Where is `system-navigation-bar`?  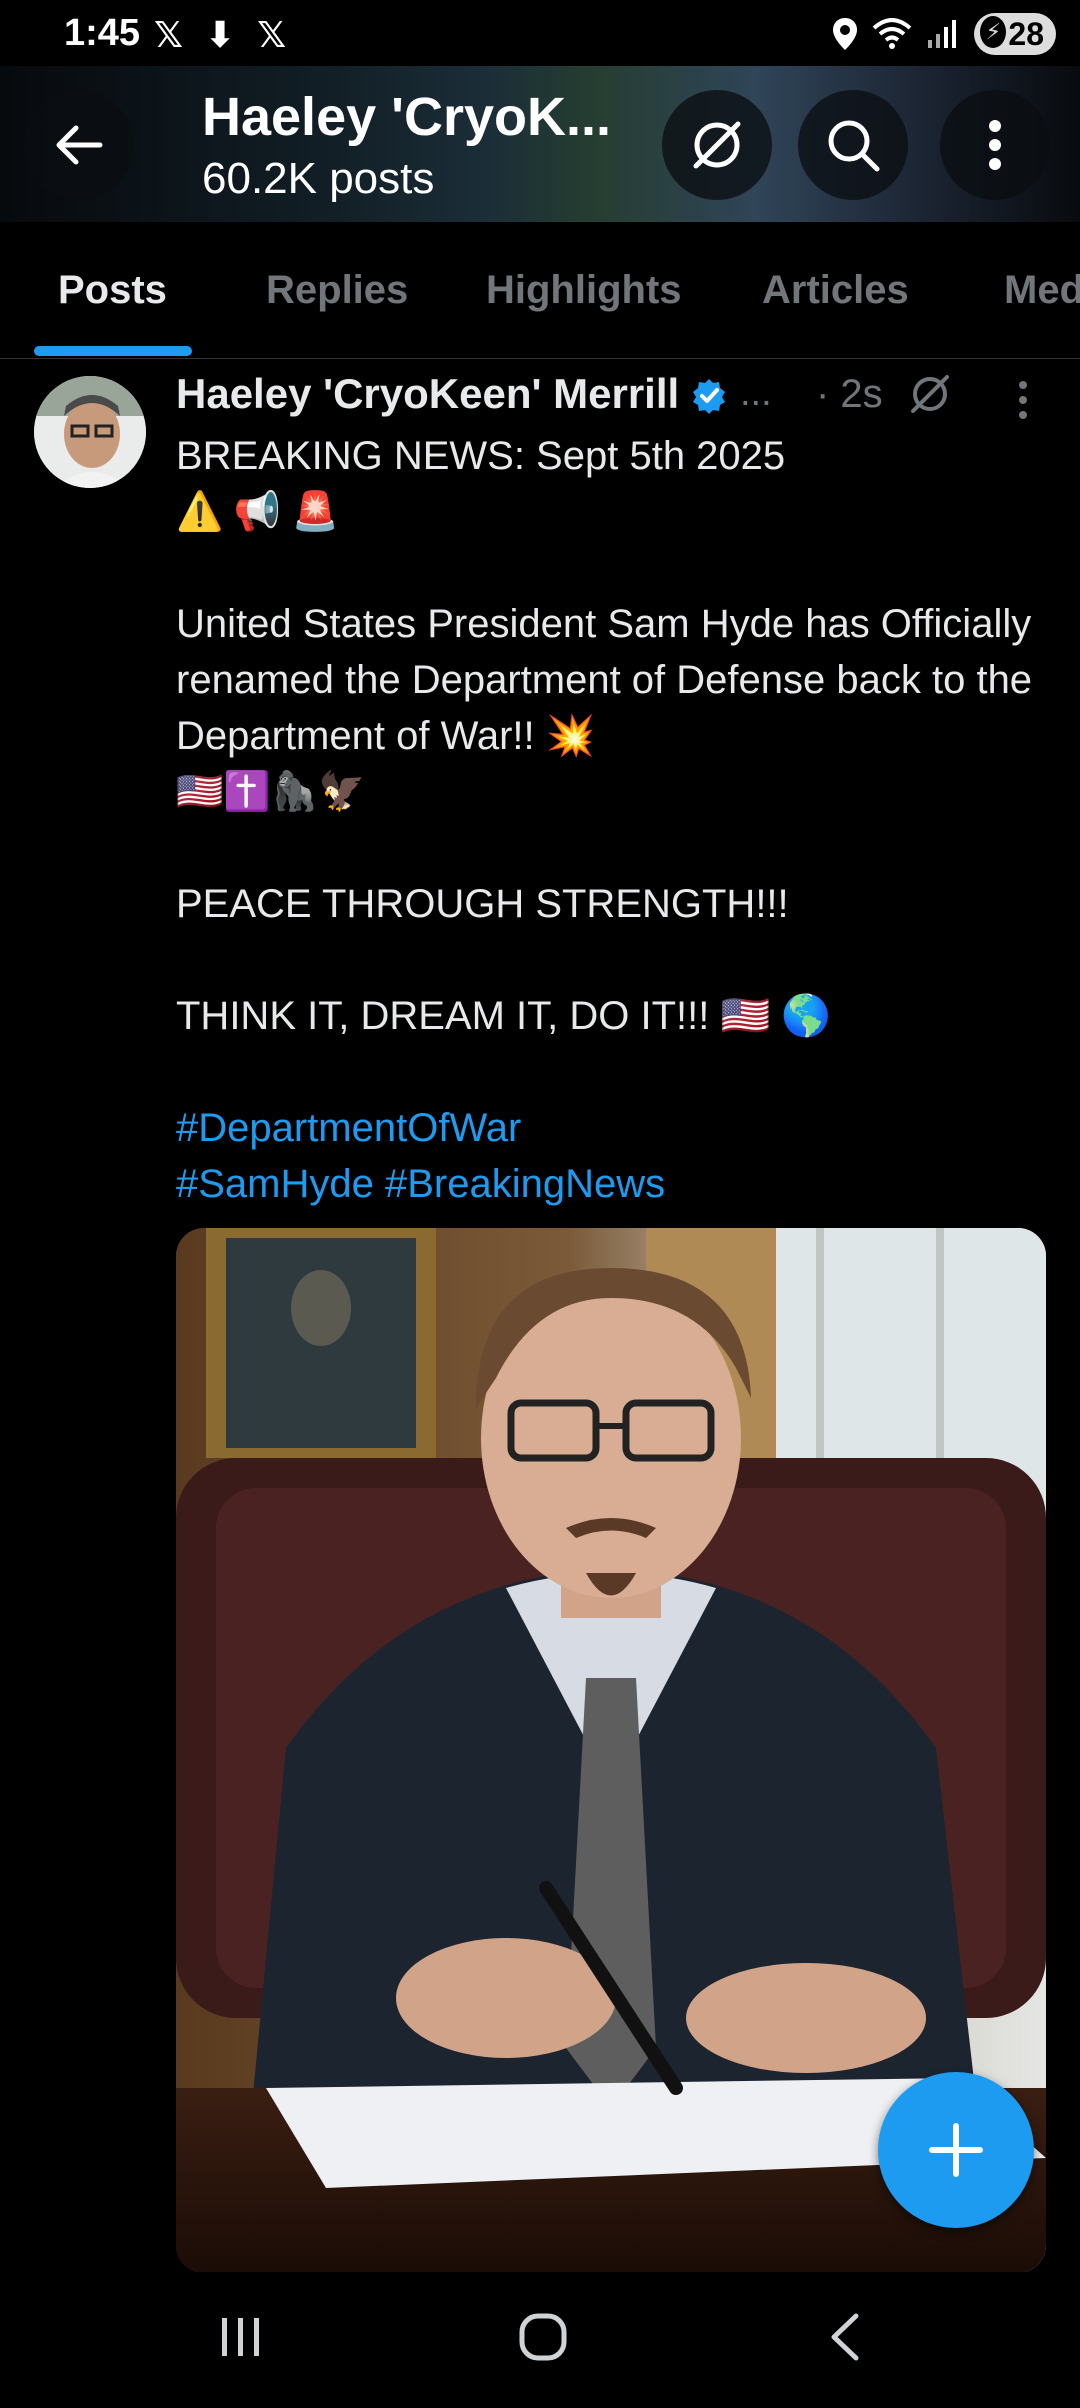
system-navigation-bar is located at coordinates (540, 2340).